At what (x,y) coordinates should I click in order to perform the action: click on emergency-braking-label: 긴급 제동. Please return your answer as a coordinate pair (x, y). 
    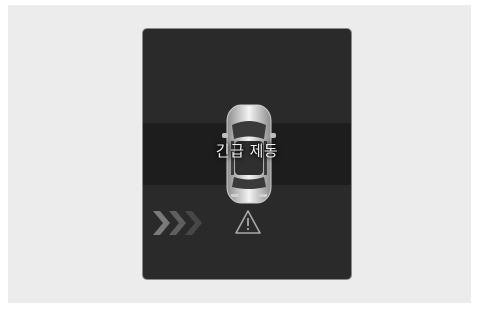
    Looking at the image, I should click on (247, 151).